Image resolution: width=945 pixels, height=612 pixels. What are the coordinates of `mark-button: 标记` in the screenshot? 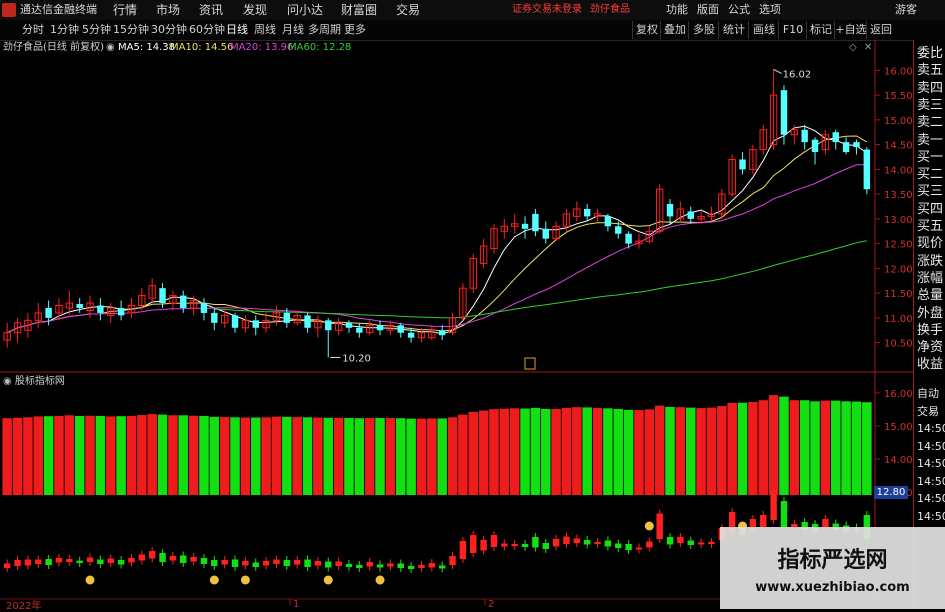 It's located at (820, 30).